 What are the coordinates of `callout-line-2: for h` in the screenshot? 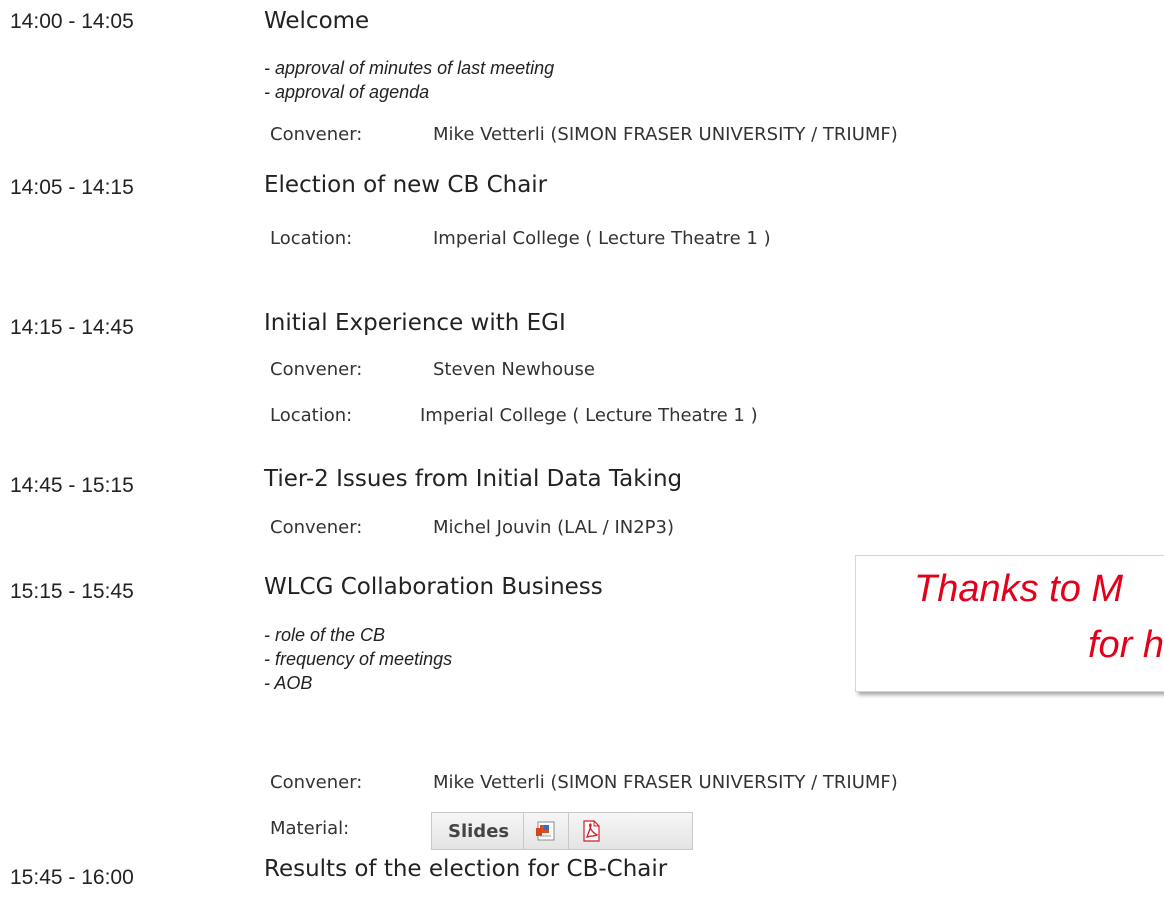 It's located at (1126, 645).